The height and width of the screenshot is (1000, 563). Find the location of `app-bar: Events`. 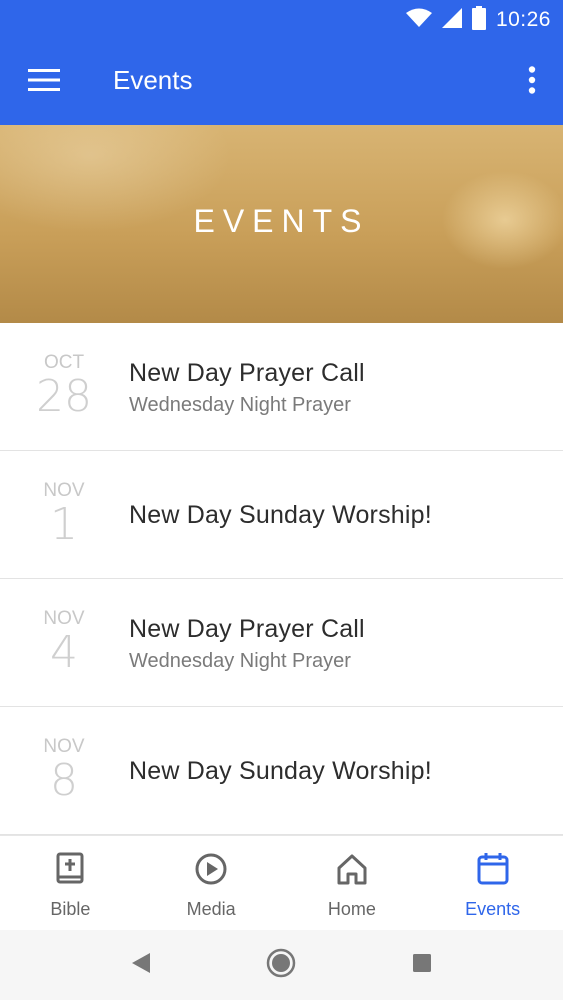

app-bar: Events is located at coordinates (281, 82).